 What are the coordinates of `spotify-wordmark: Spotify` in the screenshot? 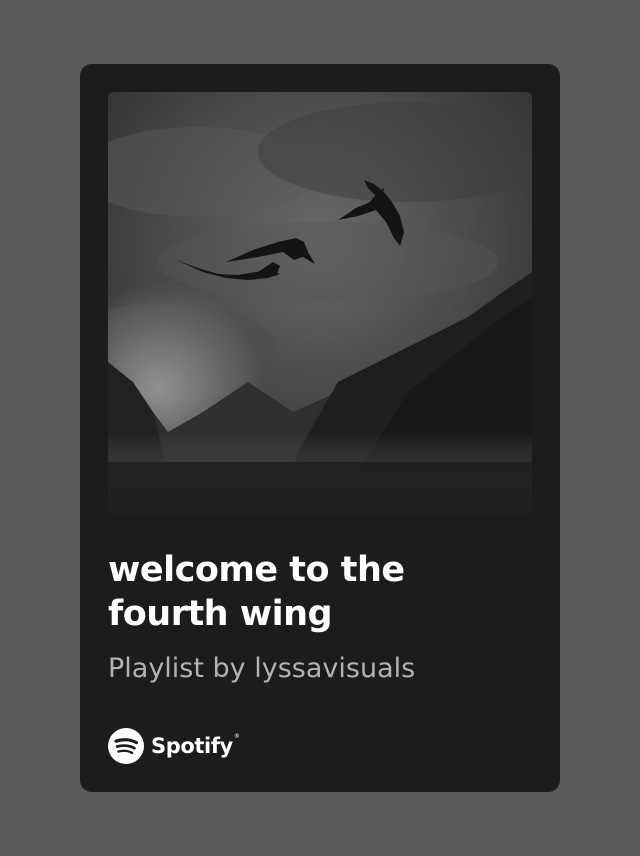 It's located at (192, 746).